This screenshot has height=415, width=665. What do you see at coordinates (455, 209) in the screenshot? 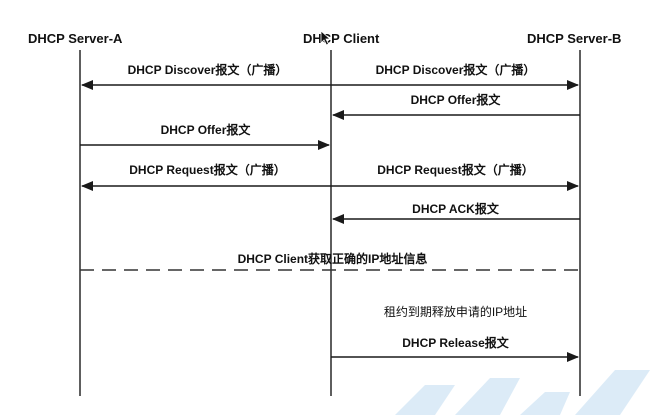
I see `label-ack-b: DHCP ACK报文` at bounding box center [455, 209].